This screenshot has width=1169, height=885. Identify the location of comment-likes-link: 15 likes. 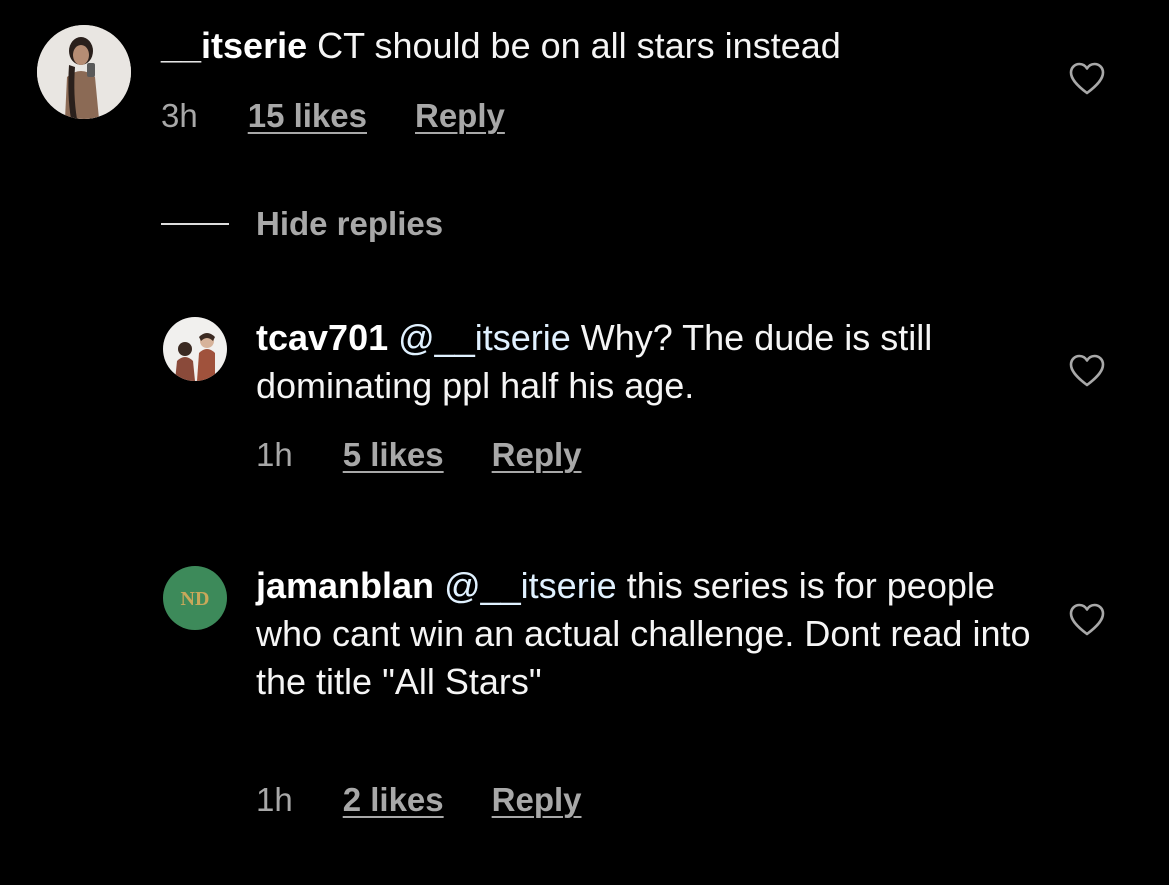
(307, 116).